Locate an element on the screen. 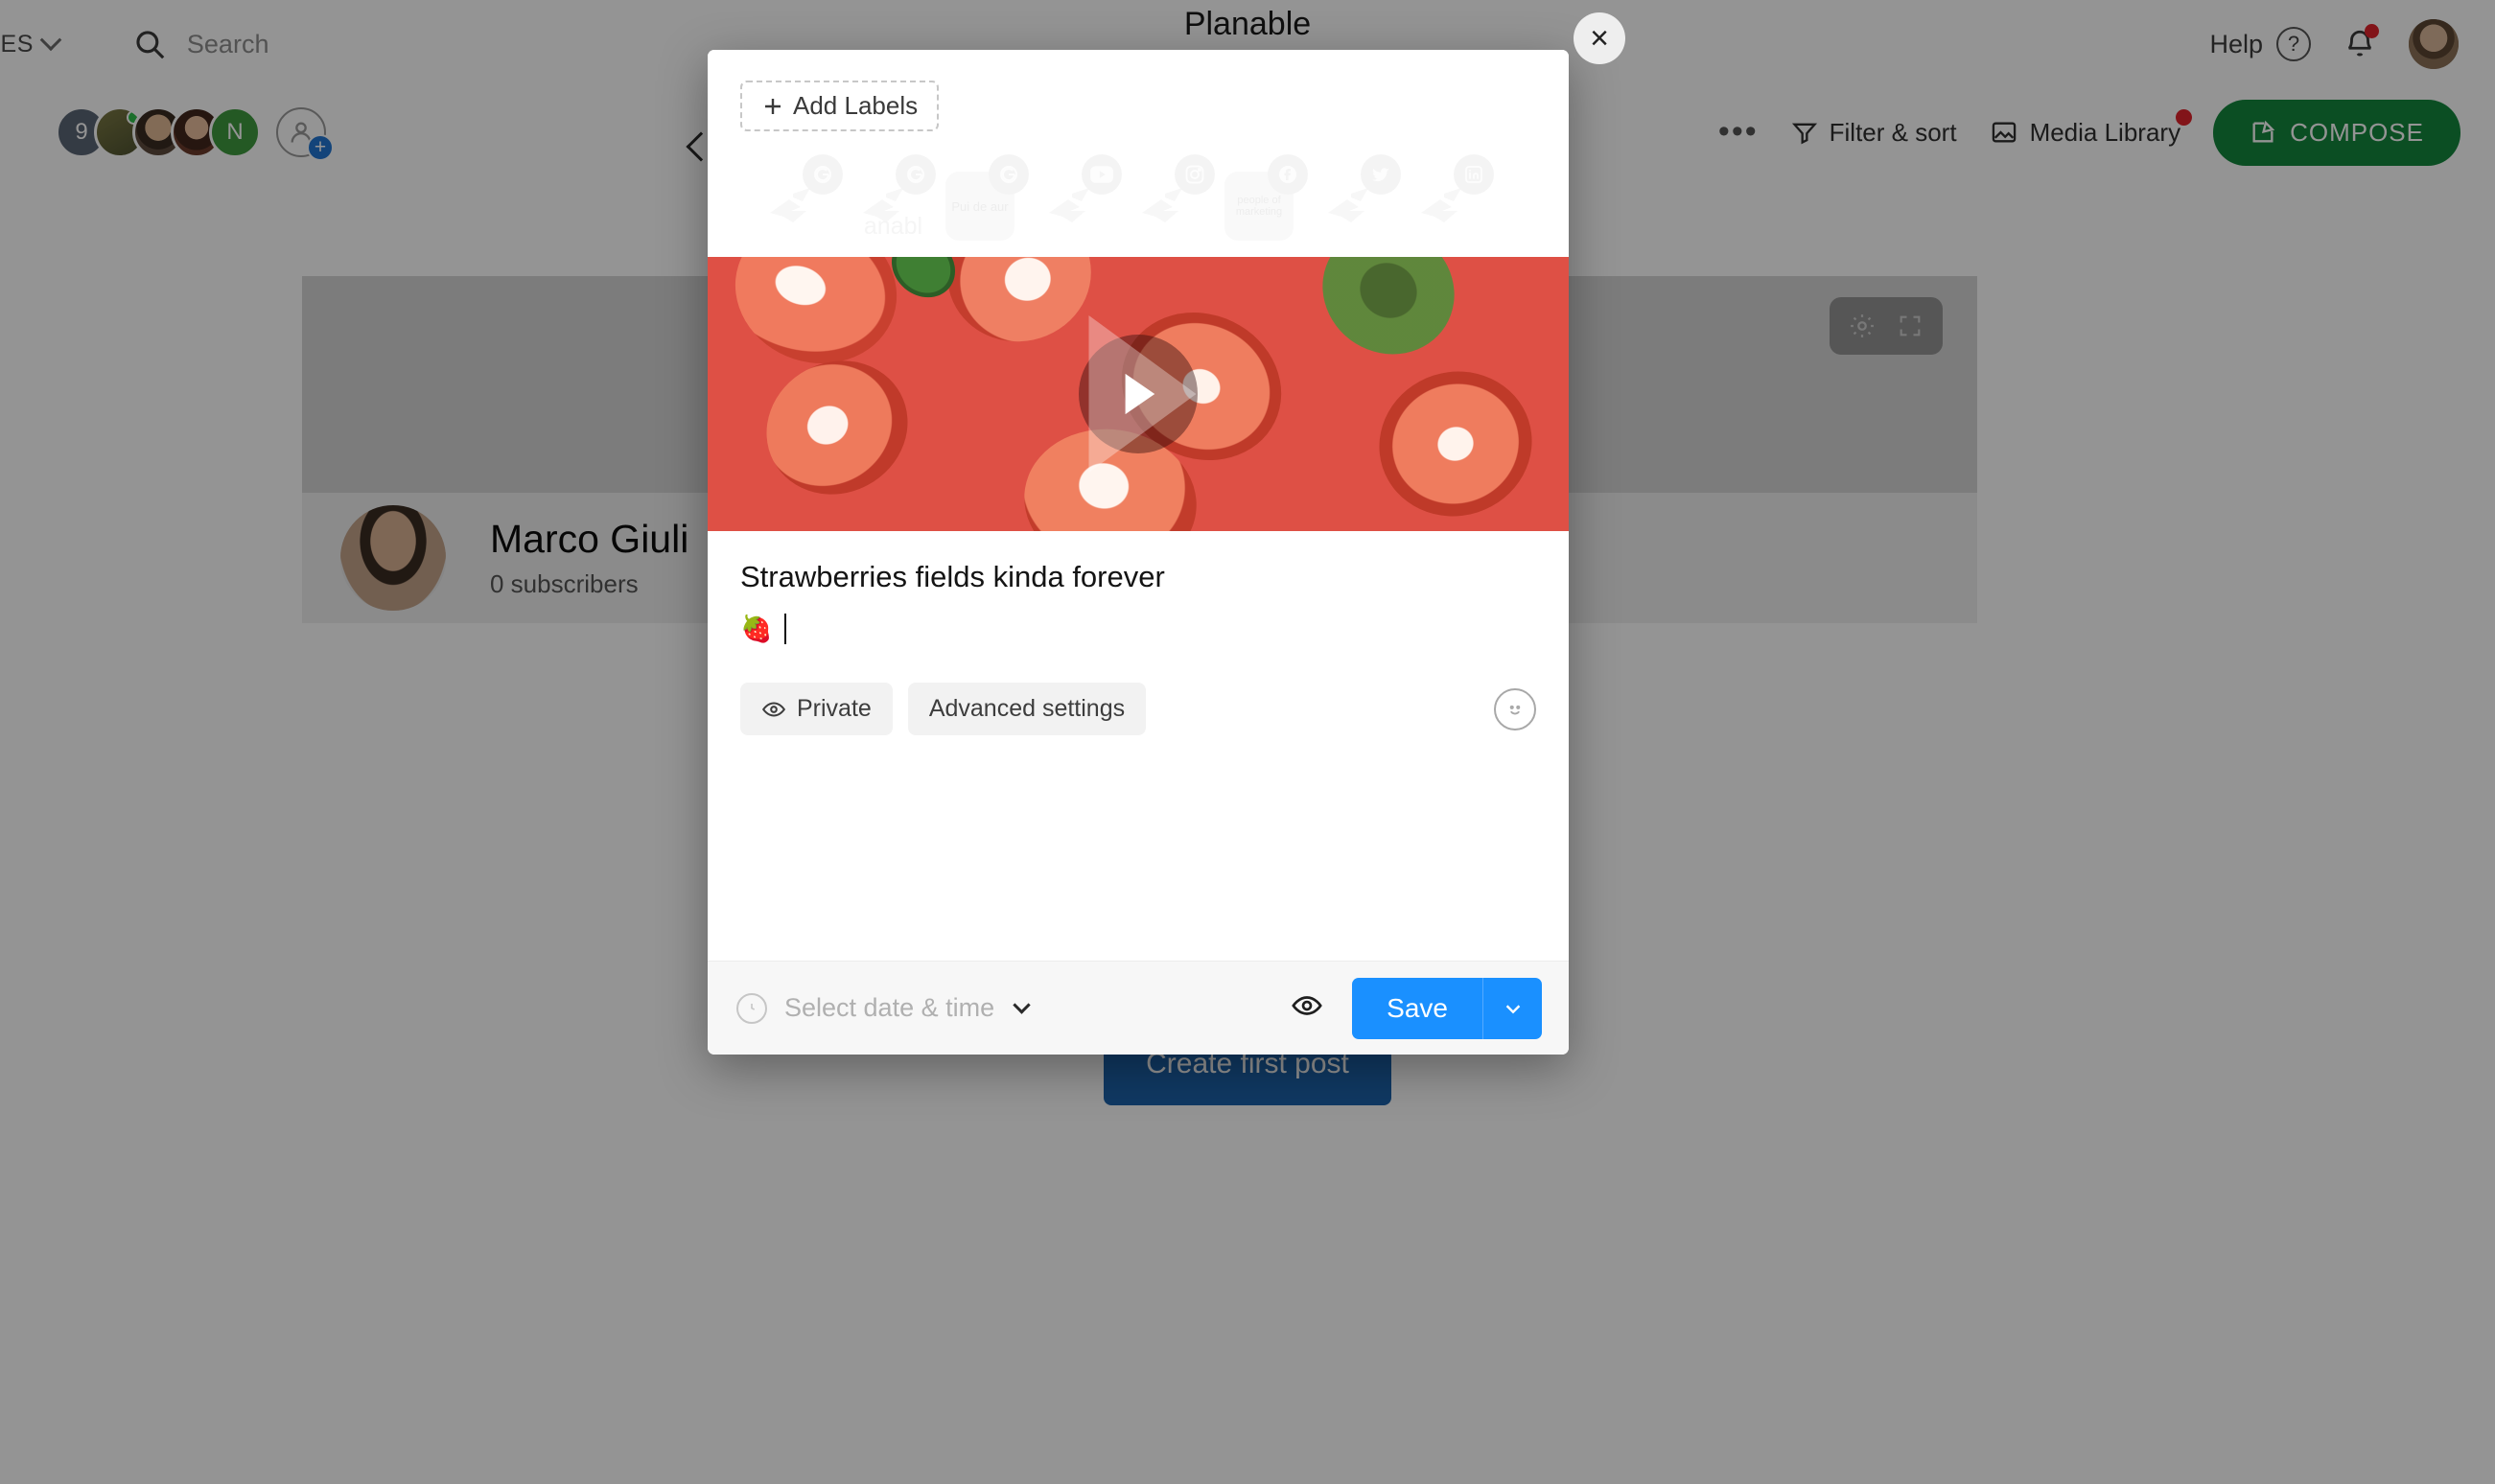  account-thumb-label: people of marketing is located at coordinates (1259, 207).